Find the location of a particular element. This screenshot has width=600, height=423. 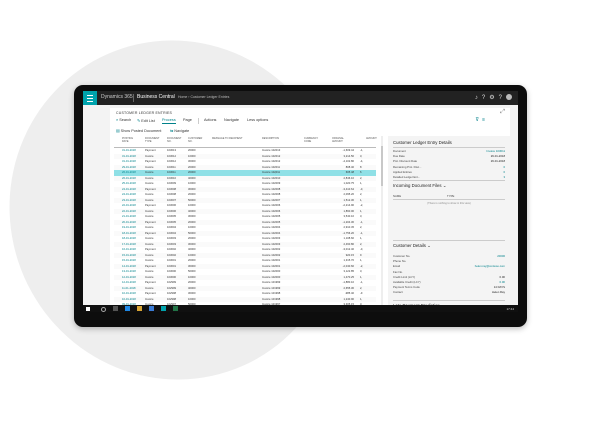

col-currency-code: CURRENCY CODE is located at coordinates (311, 140).